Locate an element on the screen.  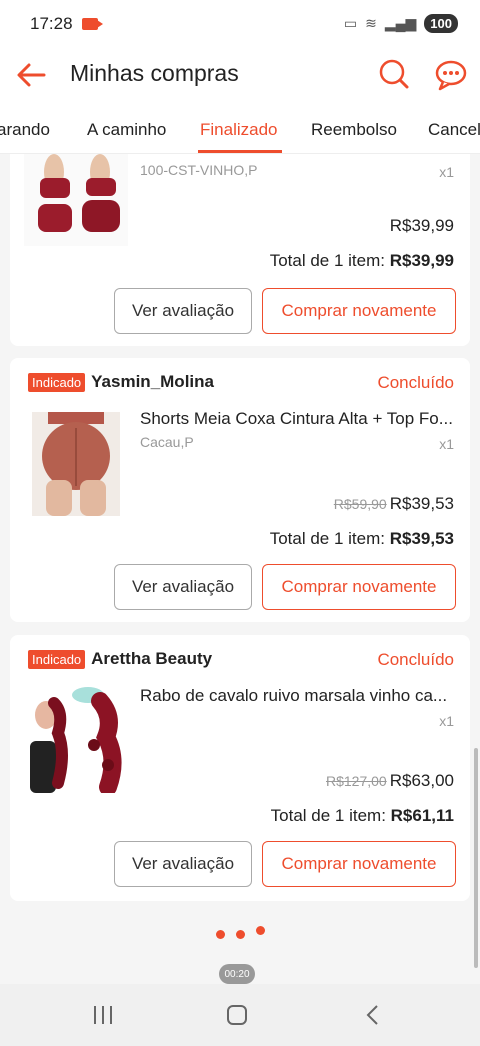
order-total: Total de 1 item: R$39,53 is located at coordinates (362, 539).